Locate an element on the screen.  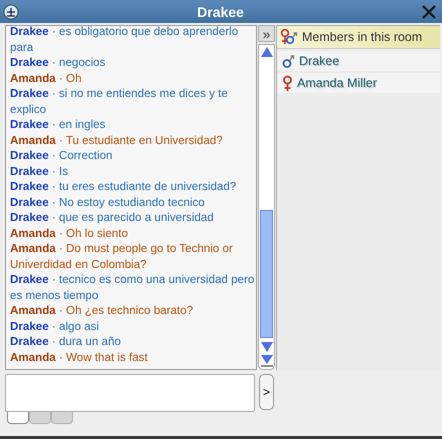
chat-message: Drakee · en ingles is located at coordinates (58, 124).